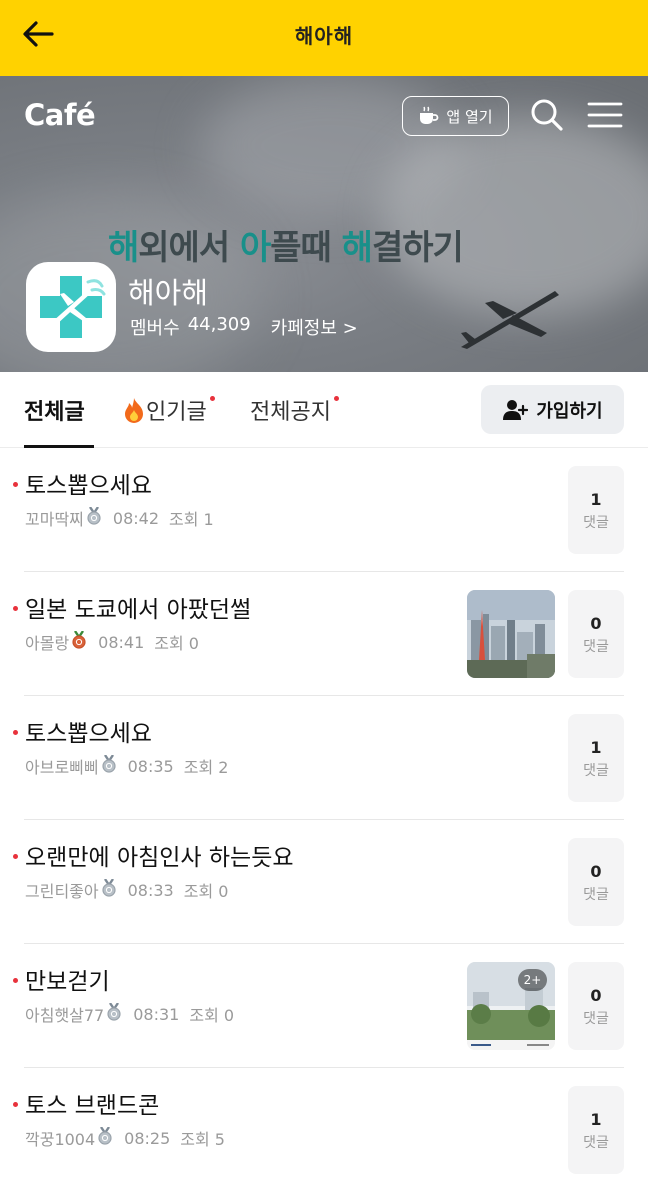 Image resolution: width=648 pixels, height=1177 pixels. What do you see at coordinates (532, 980) in the screenshot?
I see `image-count-badge: 2+` at bounding box center [532, 980].